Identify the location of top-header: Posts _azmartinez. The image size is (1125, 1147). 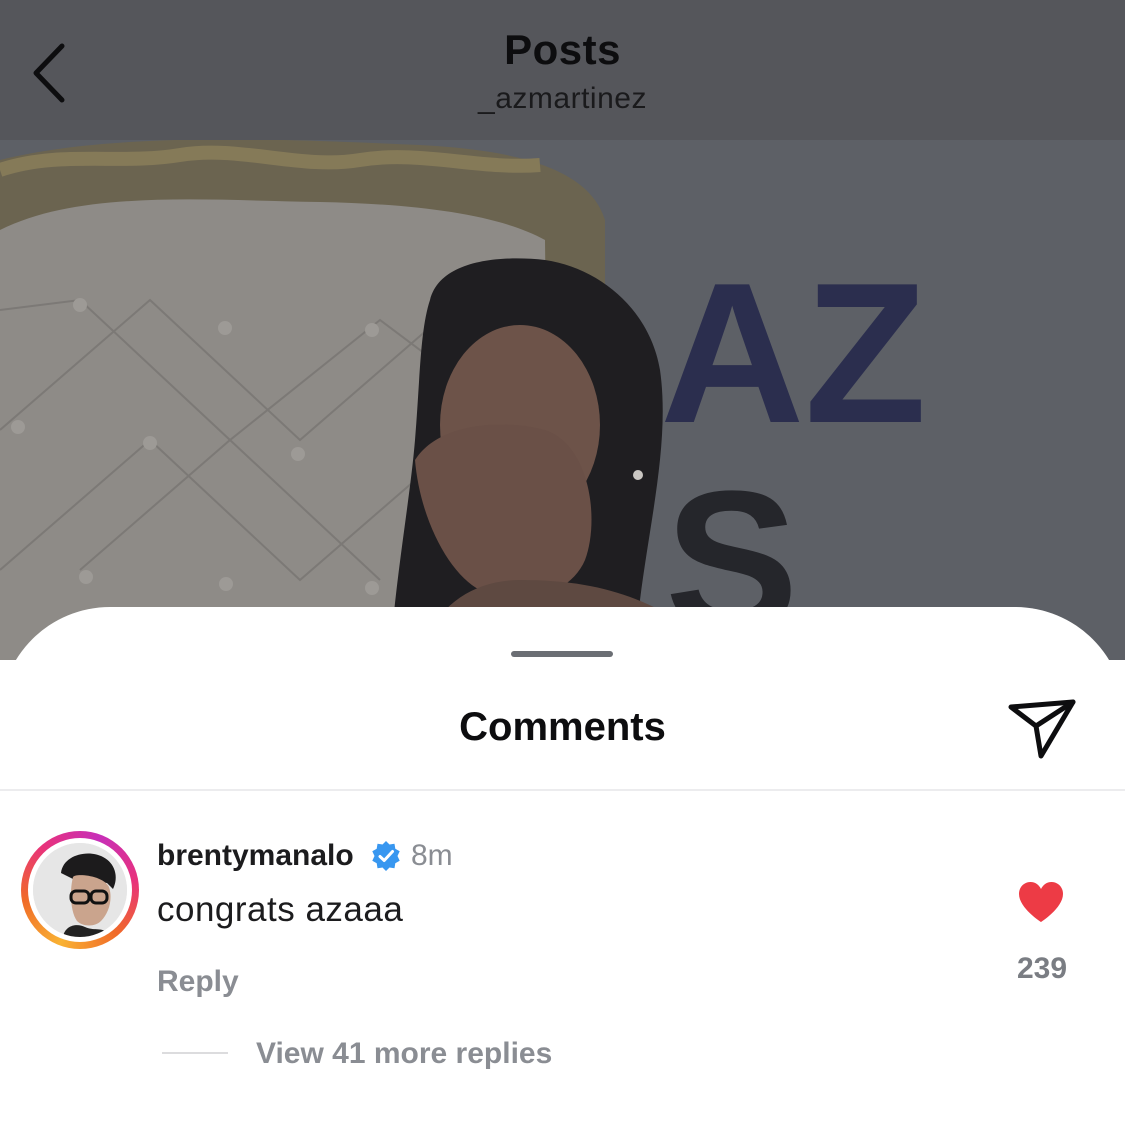
(562, 70).